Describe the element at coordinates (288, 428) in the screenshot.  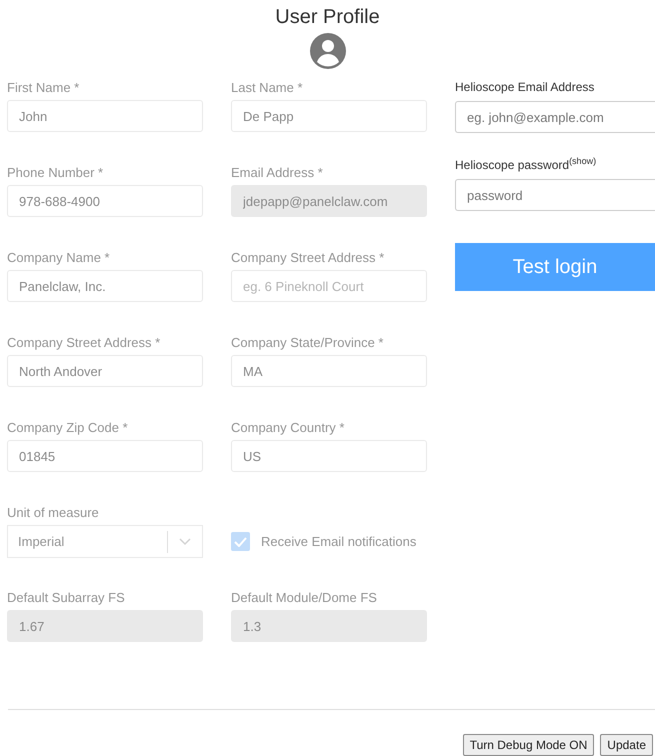
I see `field-label: Company Country *` at that location.